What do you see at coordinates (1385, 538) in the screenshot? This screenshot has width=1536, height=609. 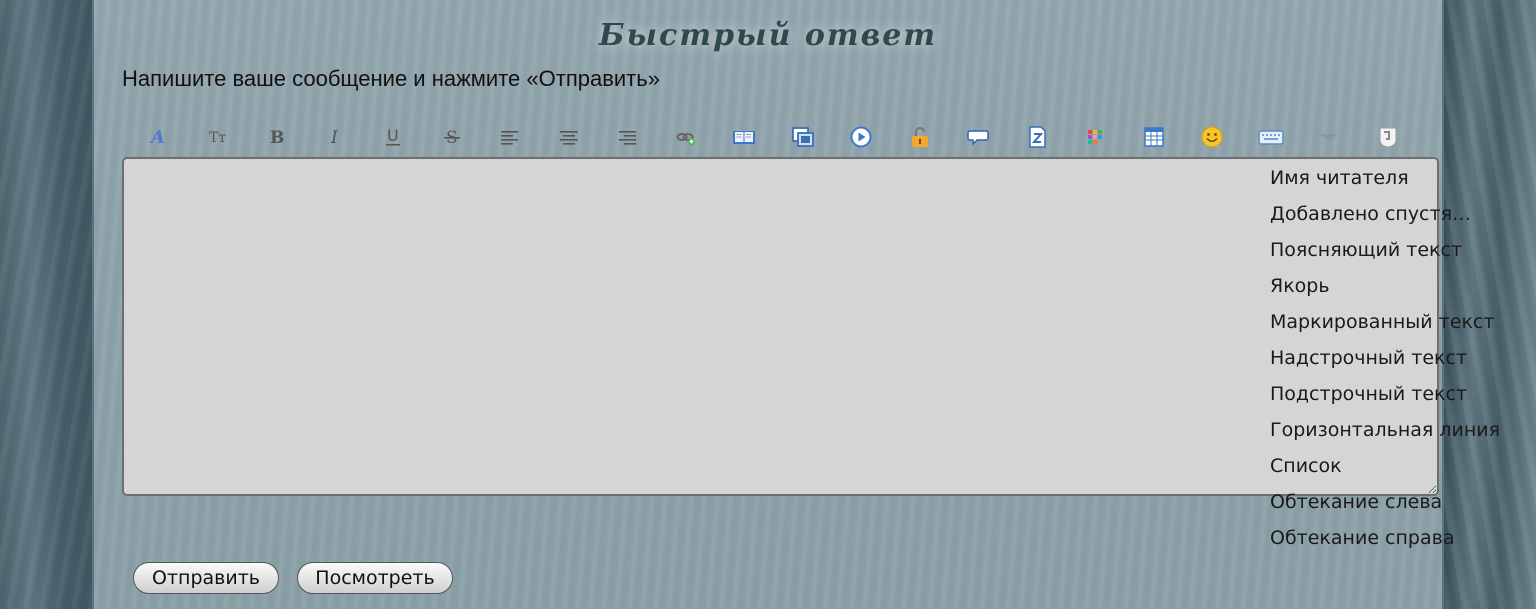 I see `menu-item-float-right: Обтекание справа` at bounding box center [1385, 538].